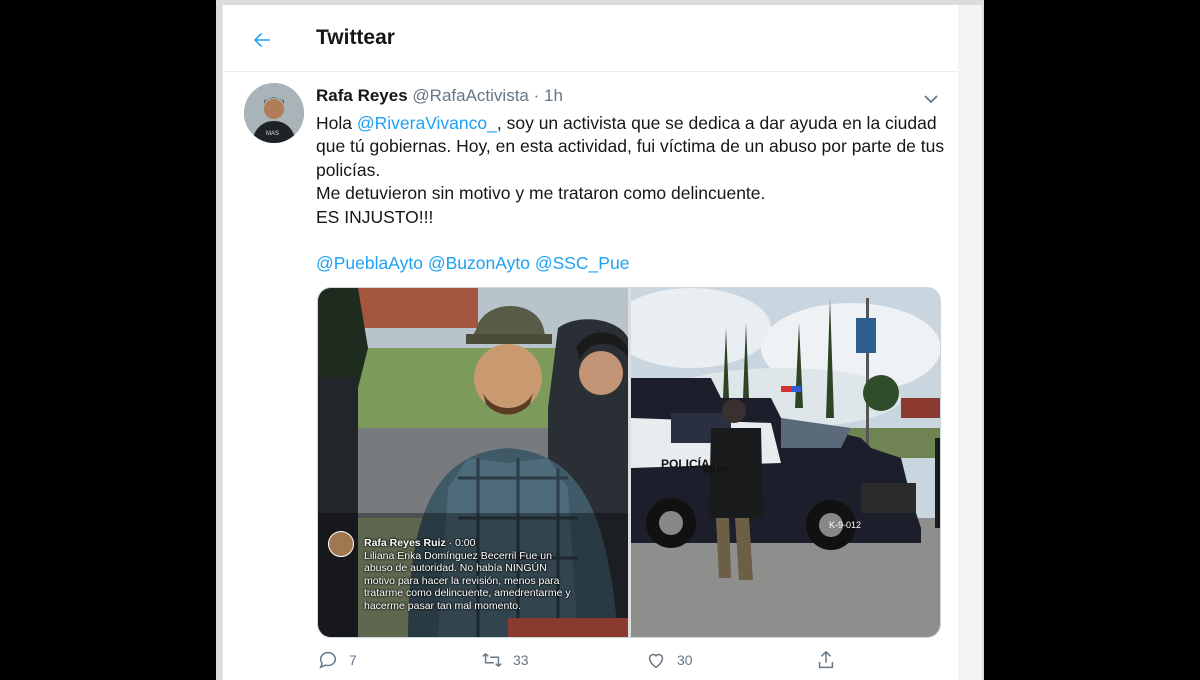 This screenshot has height=680, width=1200. I want to click on header-bar: Twittear, so click(591, 38).